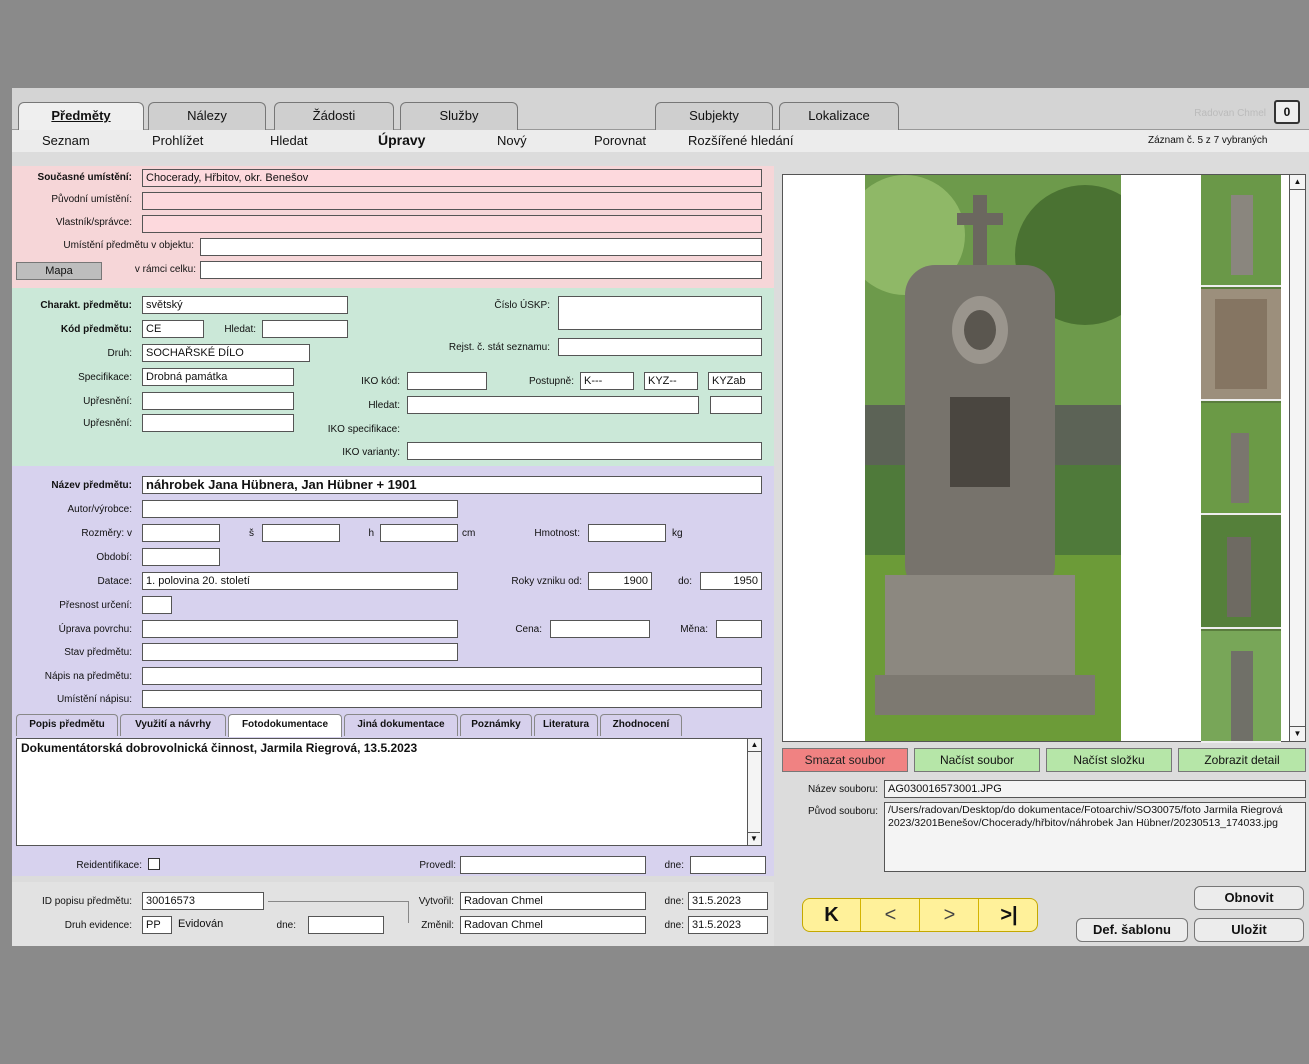 The width and height of the screenshot is (1309, 1064). I want to click on load-folder-button: Načíst složku, so click(1109, 760).